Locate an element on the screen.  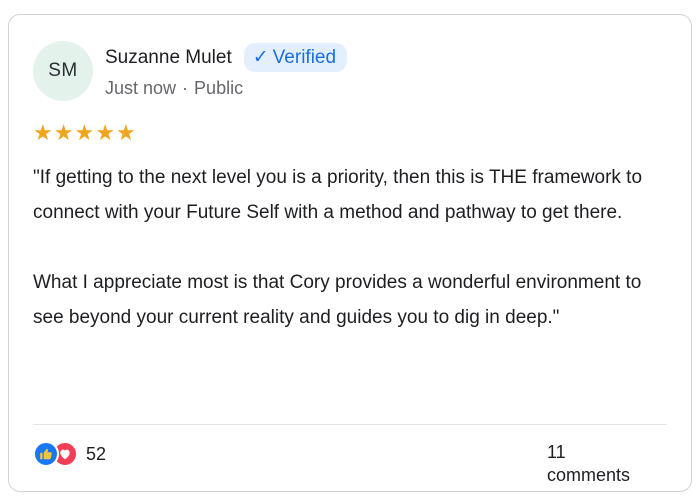
post-visibility: Public is located at coordinates (219, 88).